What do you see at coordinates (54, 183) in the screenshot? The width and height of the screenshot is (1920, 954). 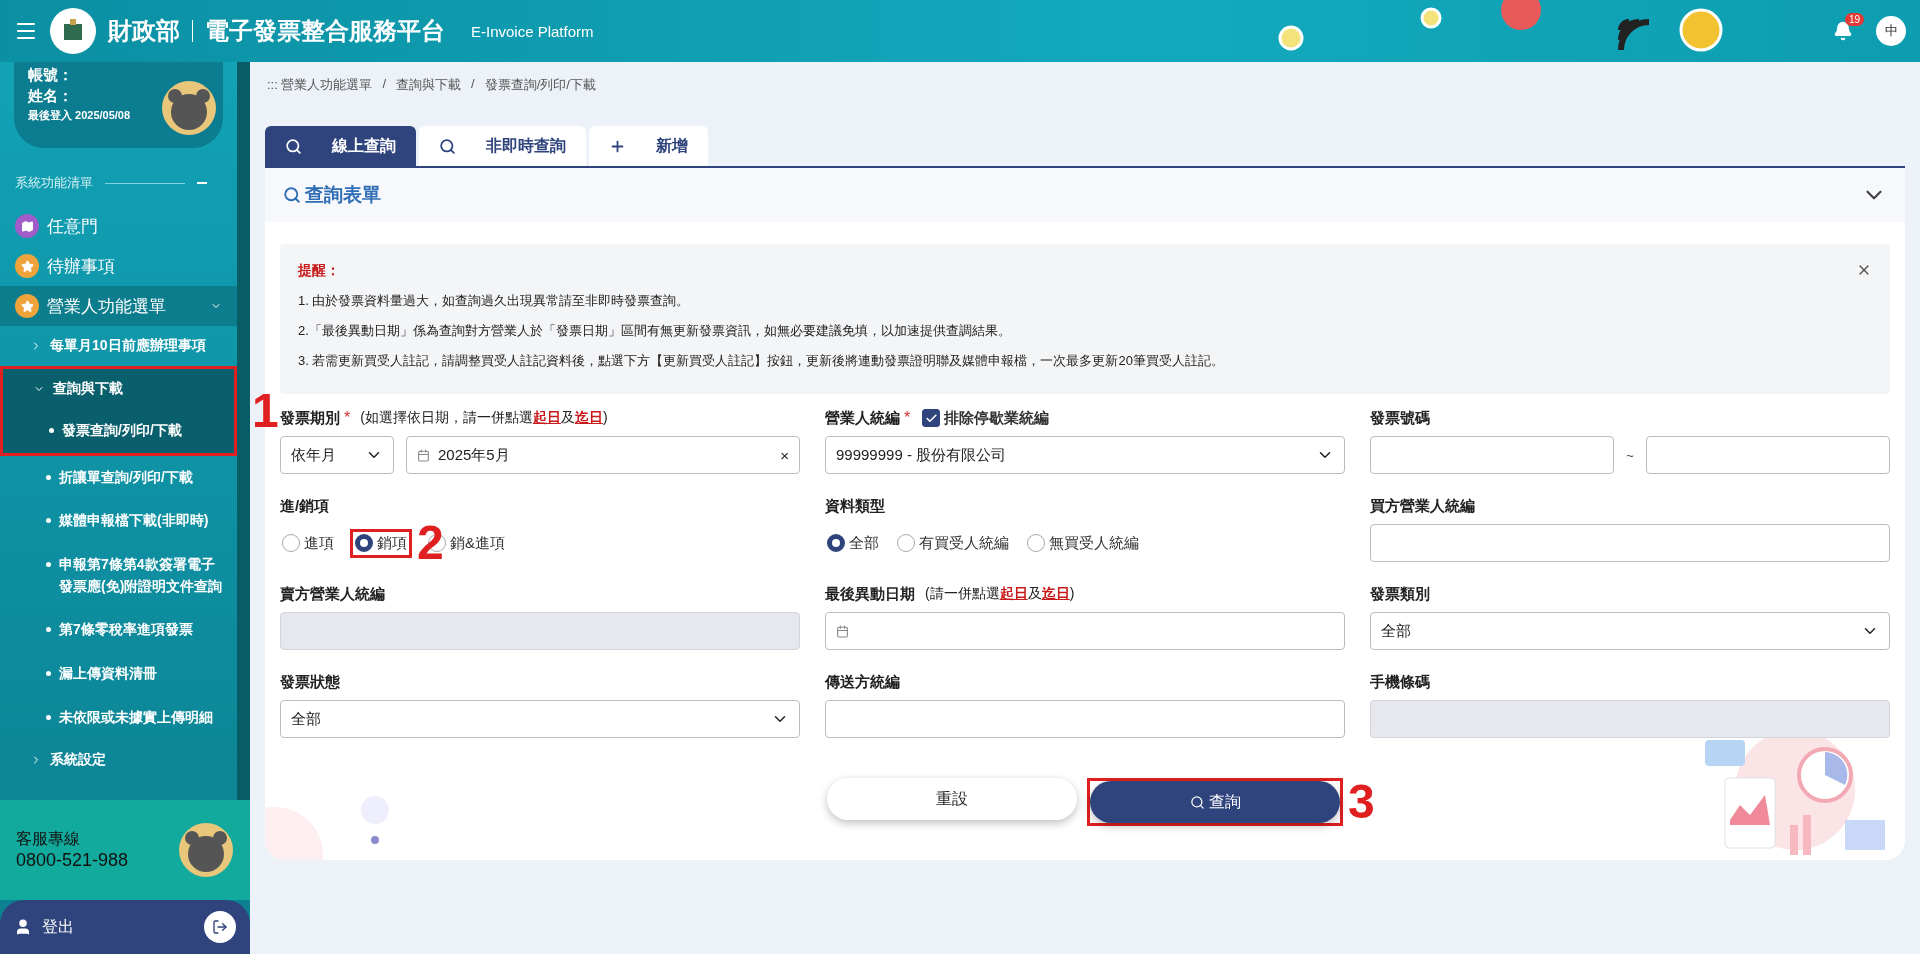 I see `menu-heading: 系統功能清單` at bounding box center [54, 183].